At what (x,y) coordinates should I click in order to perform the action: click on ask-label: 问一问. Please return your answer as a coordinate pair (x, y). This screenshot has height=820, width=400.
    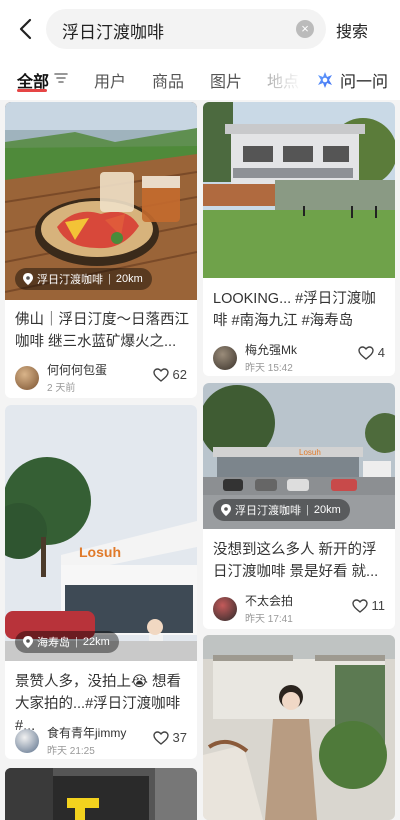
    Looking at the image, I should click on (364, 82).